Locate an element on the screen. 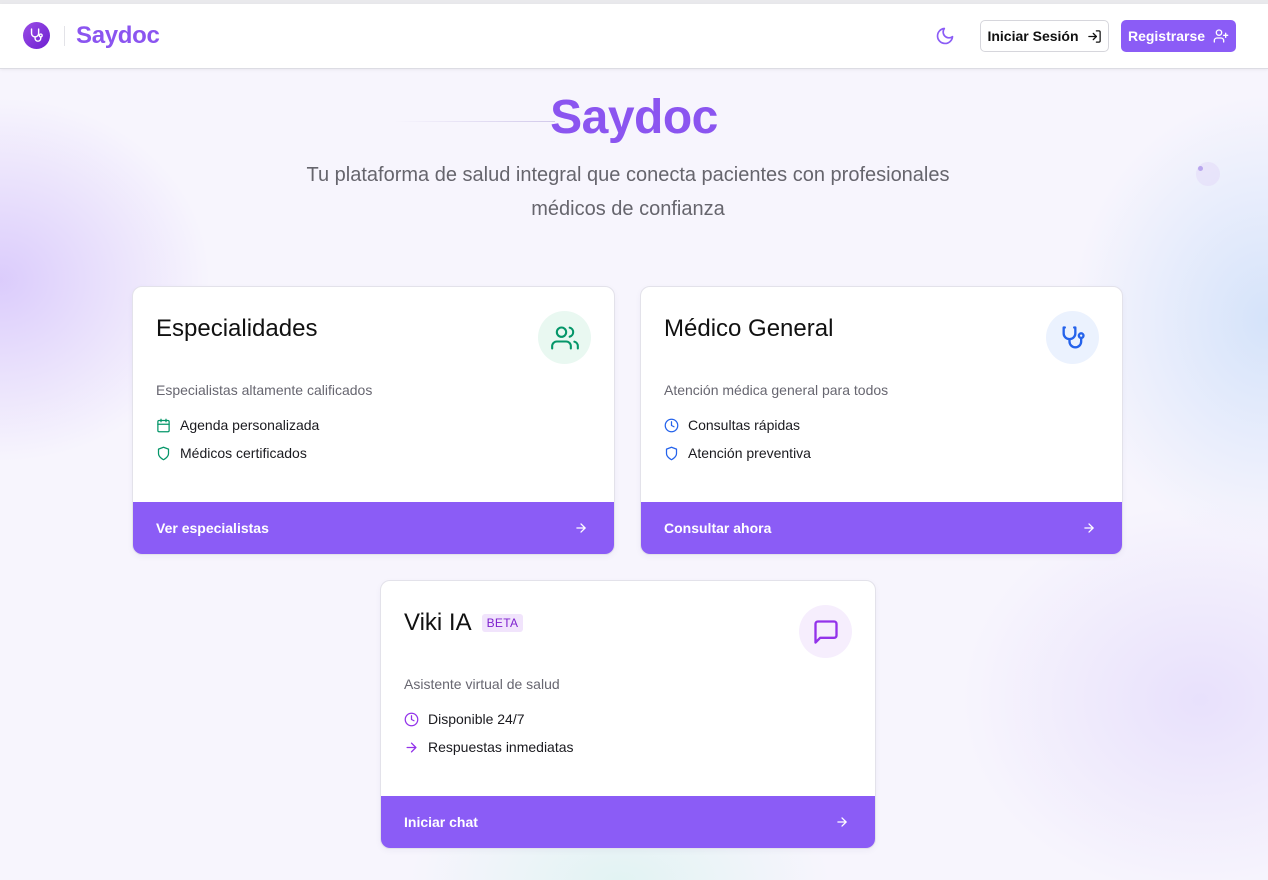  hero-title: Saydoc is located at coordinates (634, 117).